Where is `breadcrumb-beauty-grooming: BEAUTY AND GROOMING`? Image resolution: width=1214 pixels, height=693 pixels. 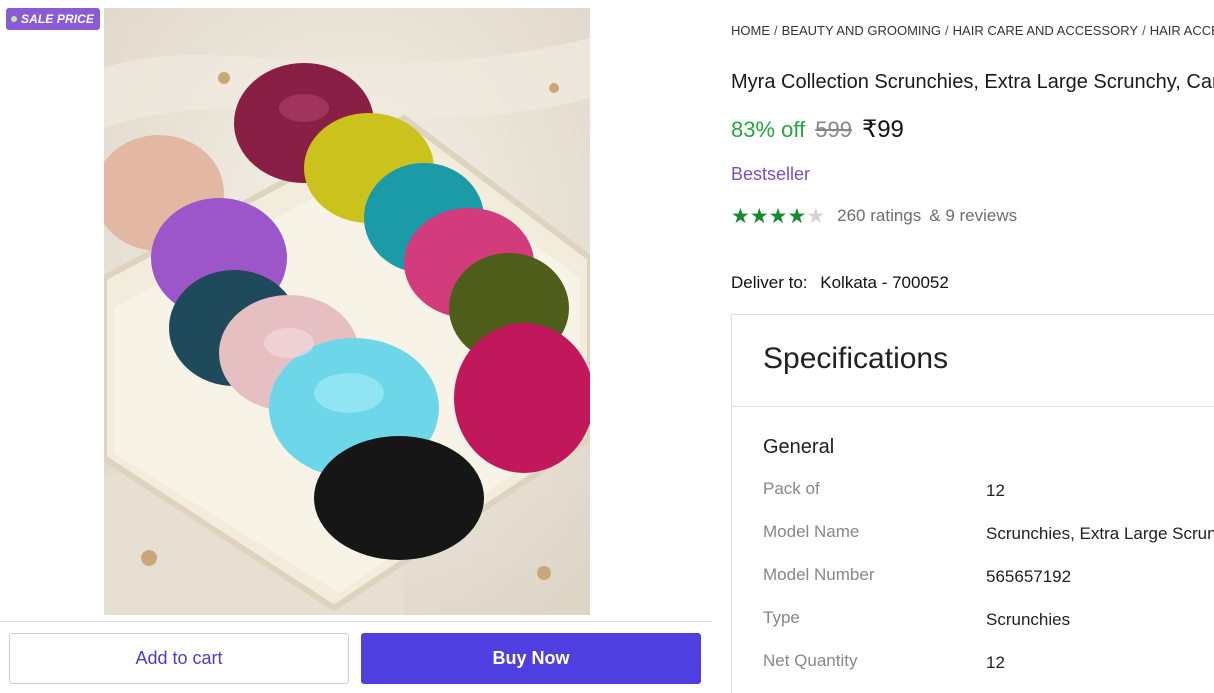 breadcrumb-beauty-grooming: BEAUTY AND GROOMING is located at coordinates (861, 30).